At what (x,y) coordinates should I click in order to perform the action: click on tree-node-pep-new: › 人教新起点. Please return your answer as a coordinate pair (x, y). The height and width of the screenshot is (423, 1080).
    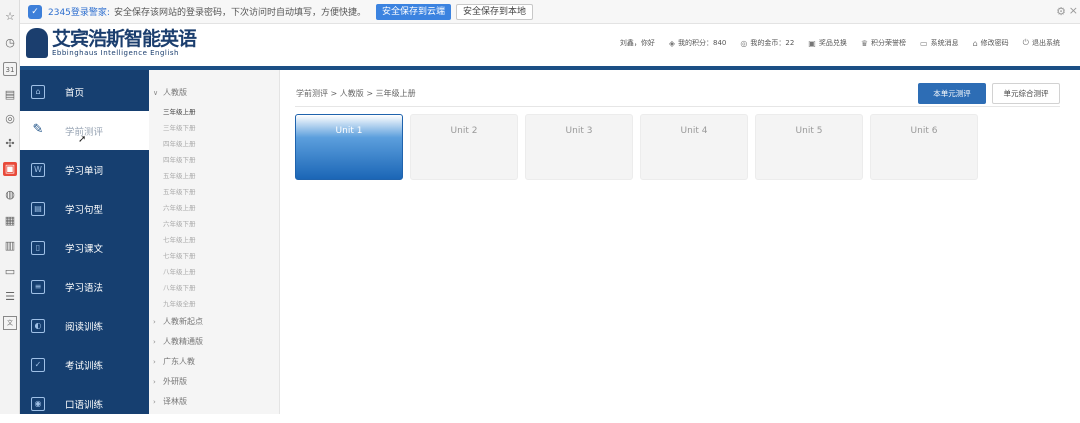
    Looking at the image, I should click on (178, 321).